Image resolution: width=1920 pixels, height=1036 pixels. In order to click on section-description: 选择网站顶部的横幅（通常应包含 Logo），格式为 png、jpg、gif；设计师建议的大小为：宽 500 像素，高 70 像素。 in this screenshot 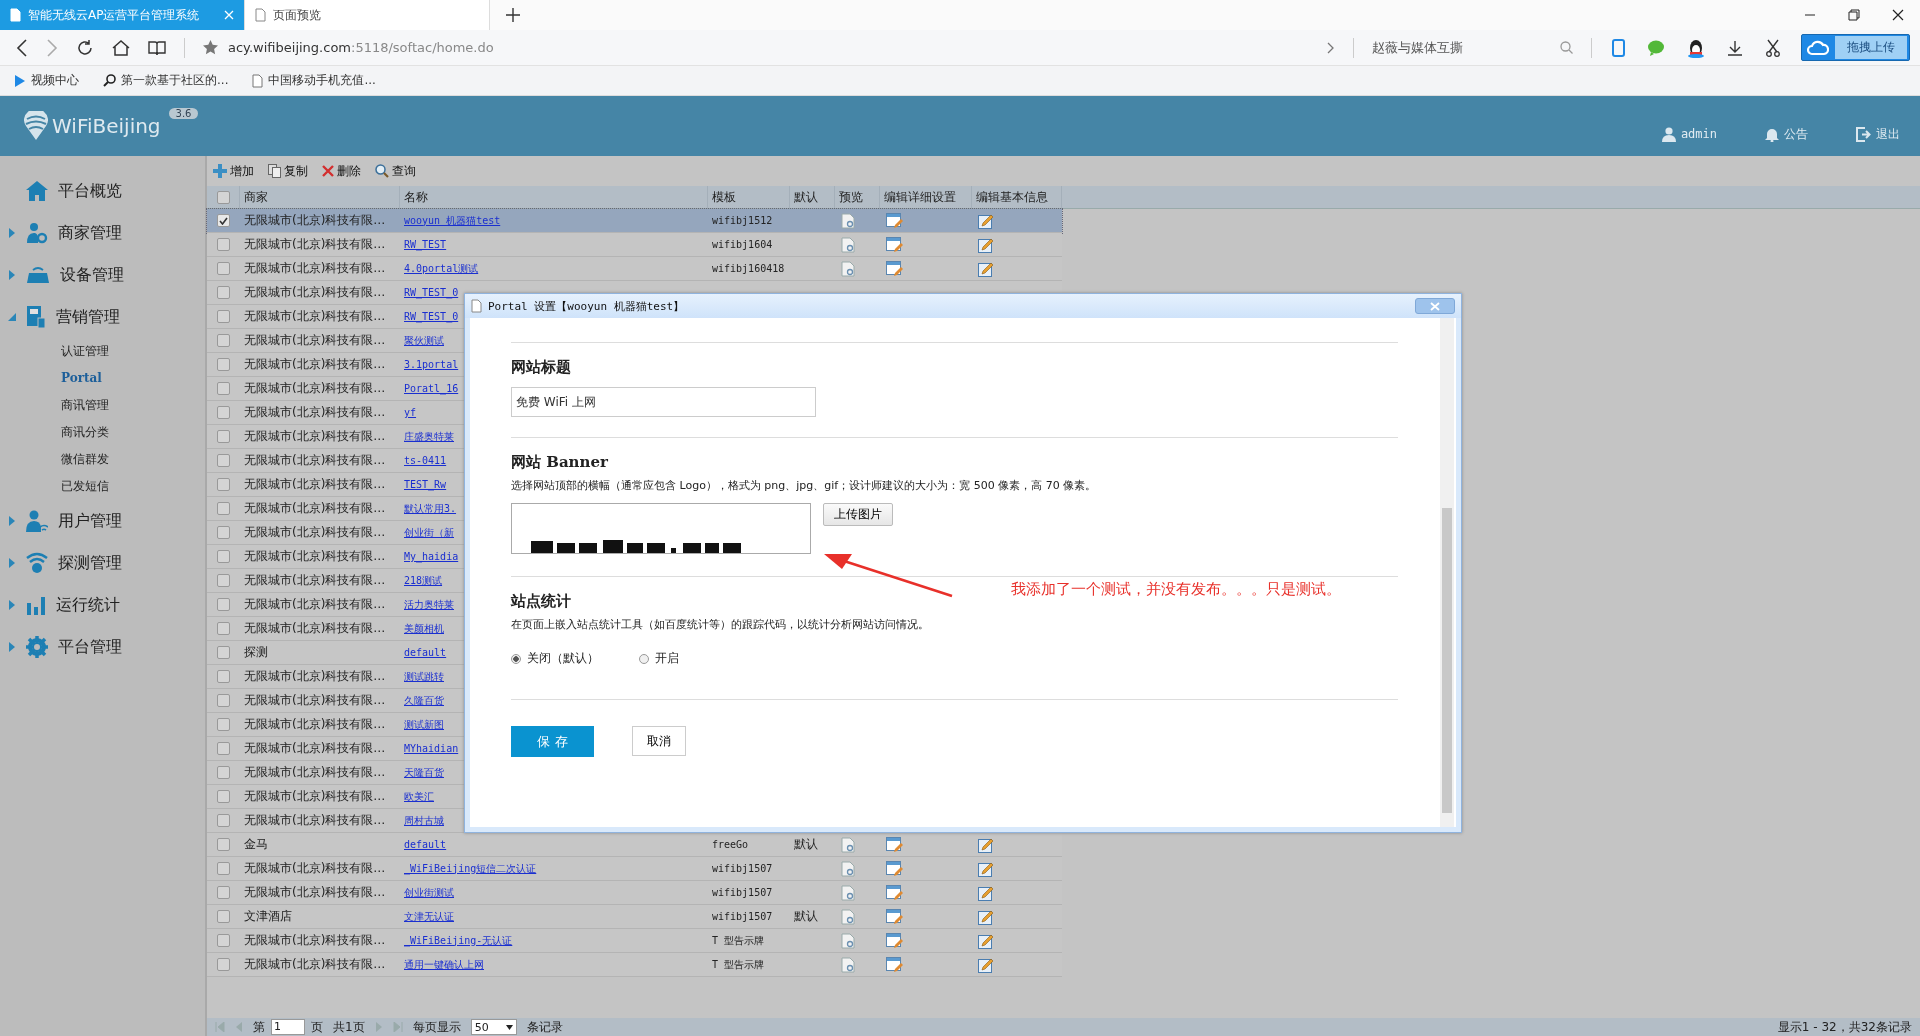, I will do `click(804, 485)`.